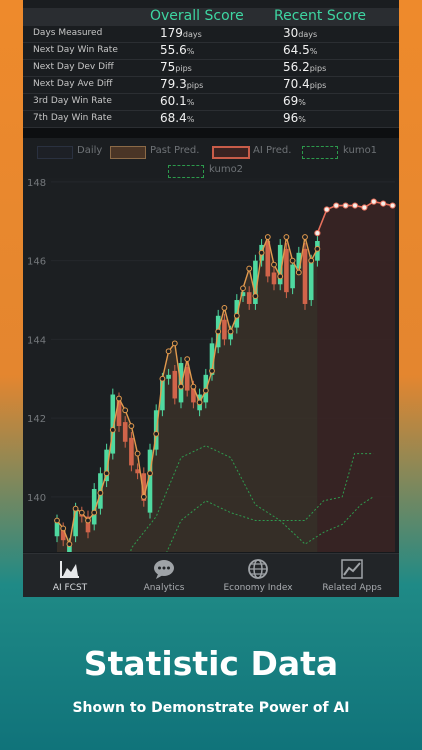 The width and height of the screenshot is (422, 750). I want to click on score-overall-value: 60.1%, so click(177, 101).